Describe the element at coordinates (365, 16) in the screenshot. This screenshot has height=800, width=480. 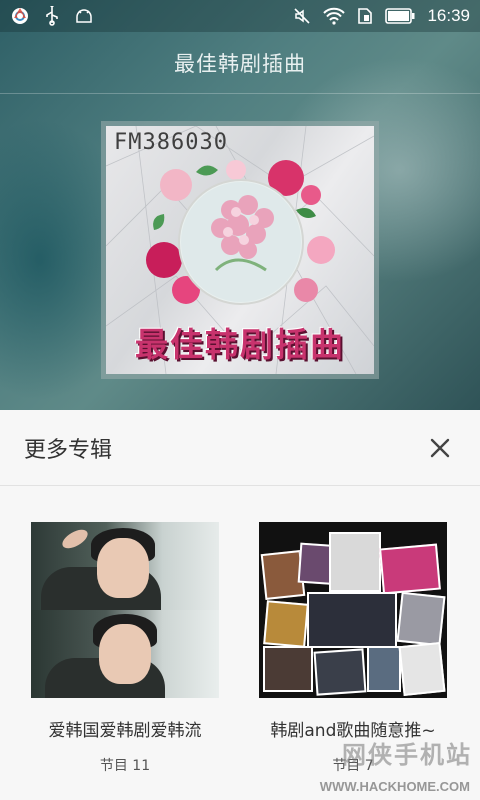
I see `sim-icon` at that location.